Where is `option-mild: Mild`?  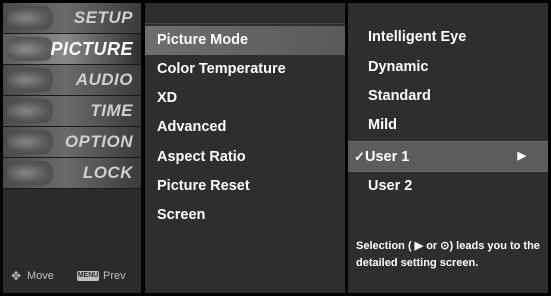
option-mild: Mild is located at coordinates (448, 125).